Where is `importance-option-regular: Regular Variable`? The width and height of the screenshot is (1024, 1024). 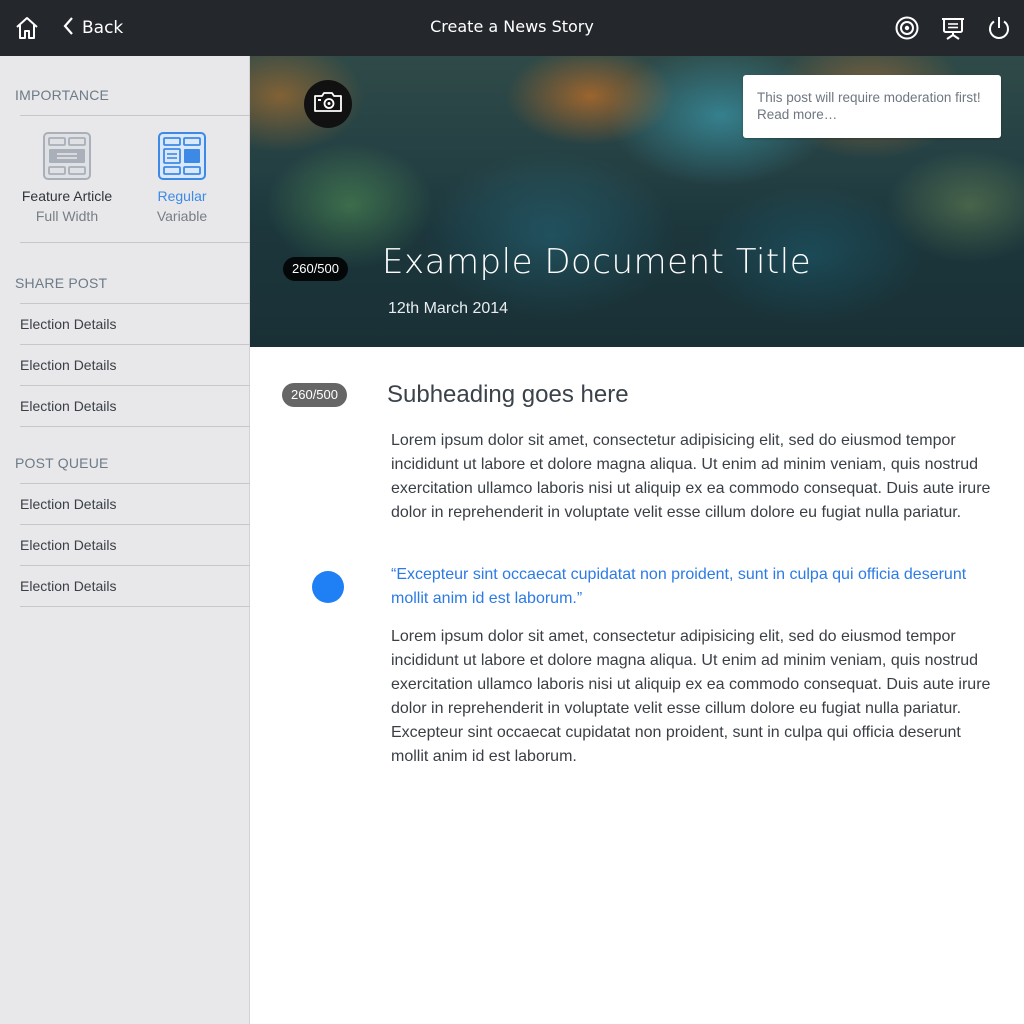
importance-option-regular: Regular Variable is located at coordinates (182, 178).